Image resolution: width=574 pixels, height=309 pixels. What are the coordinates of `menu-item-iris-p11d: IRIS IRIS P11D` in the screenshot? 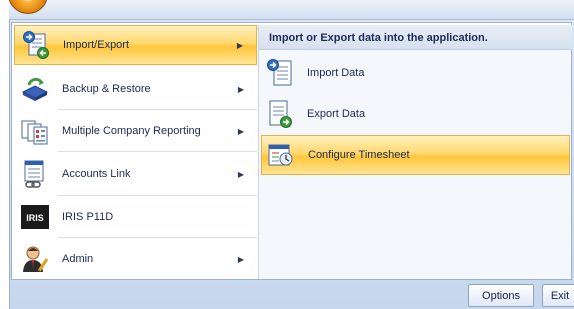 It's located at (135, 217).